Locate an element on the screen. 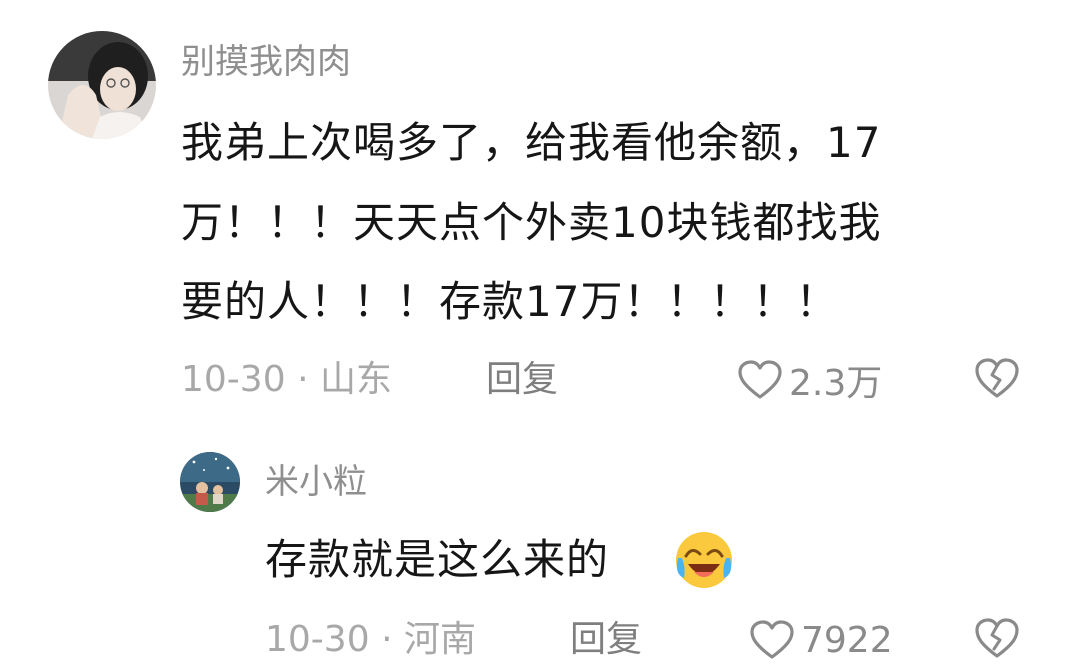 The height and width of the screenshot is (667, 1079). comment-location: 河南 is located at coordinates (439, 639).